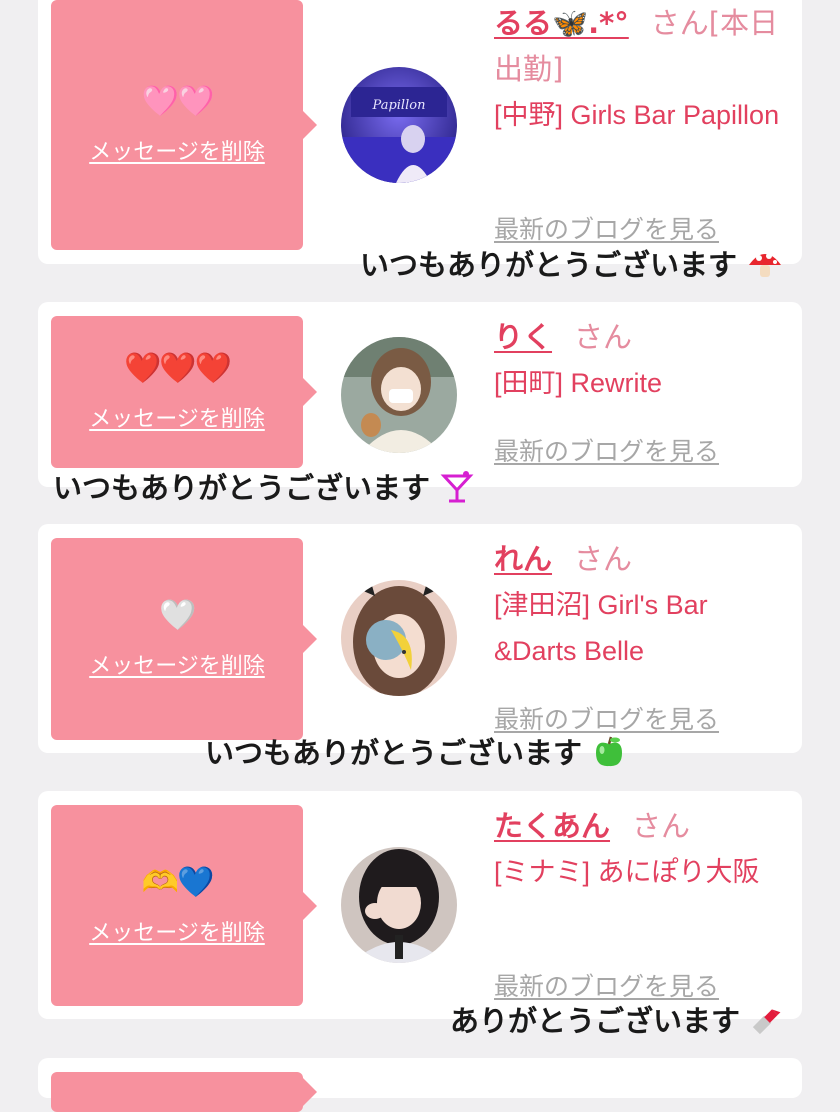  What do you see at coordinates (178, 882) in the screenshot?
I see `message-emoji: 🫶💙` at bounding box center [178, 882].